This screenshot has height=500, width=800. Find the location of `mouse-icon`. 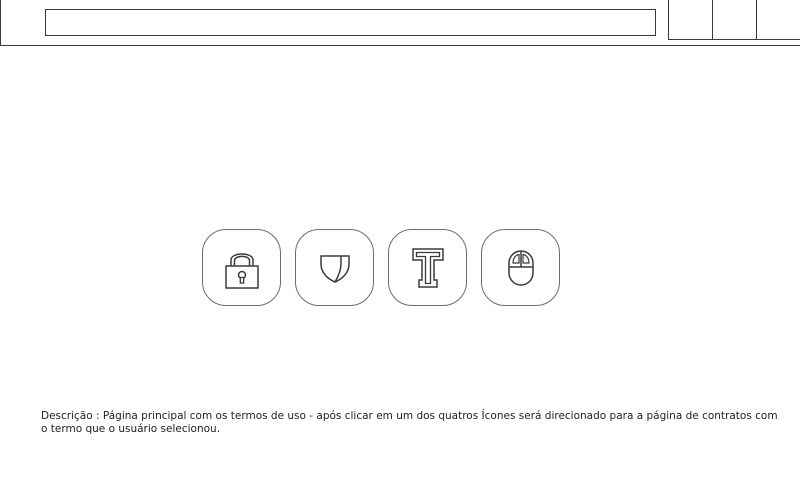

mouse-icon is located at coordinates (520, 267).